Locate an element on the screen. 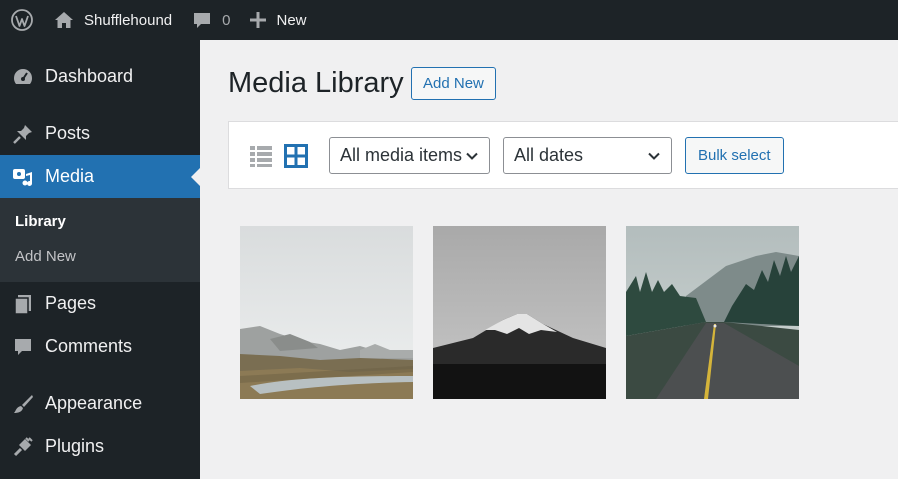  submenu-item-library: Library is located at coordinates (100, 221).